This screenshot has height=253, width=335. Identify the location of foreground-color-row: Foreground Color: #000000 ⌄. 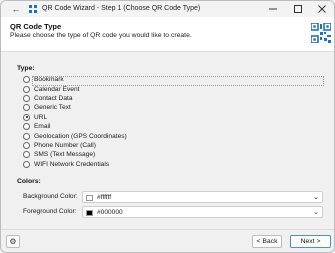
(173, 212).